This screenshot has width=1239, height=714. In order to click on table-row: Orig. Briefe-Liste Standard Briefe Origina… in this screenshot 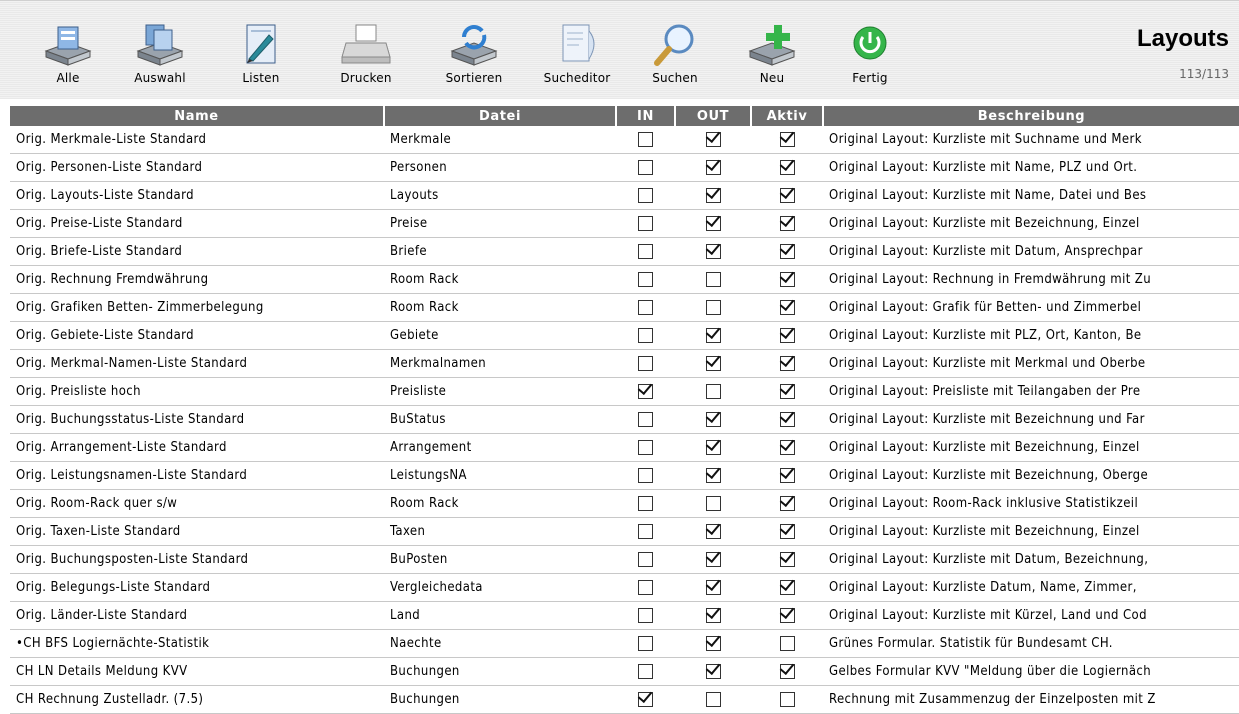, I will do `click(624, 251)`.